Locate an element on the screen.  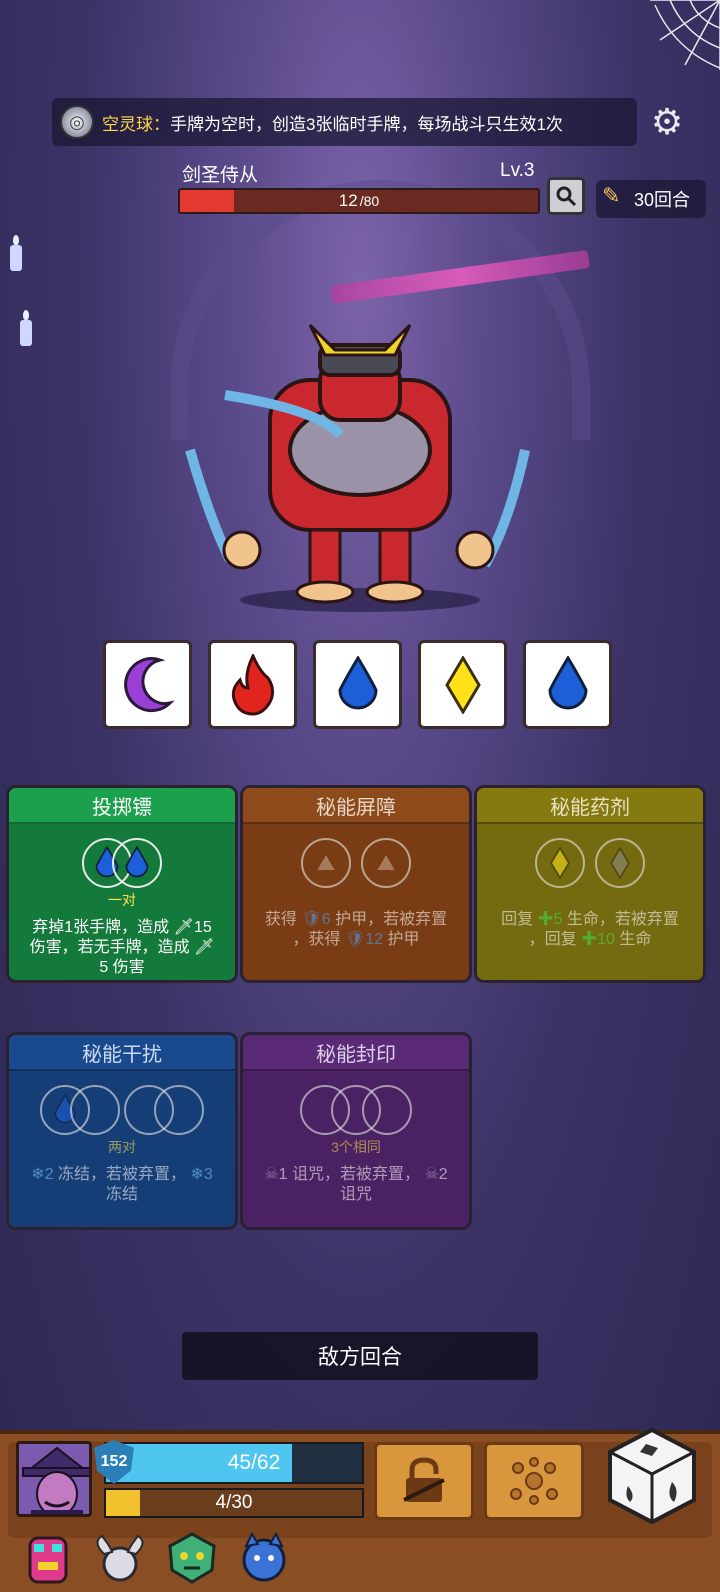
relic-inventory-row is located at coordinates (156, 1558).